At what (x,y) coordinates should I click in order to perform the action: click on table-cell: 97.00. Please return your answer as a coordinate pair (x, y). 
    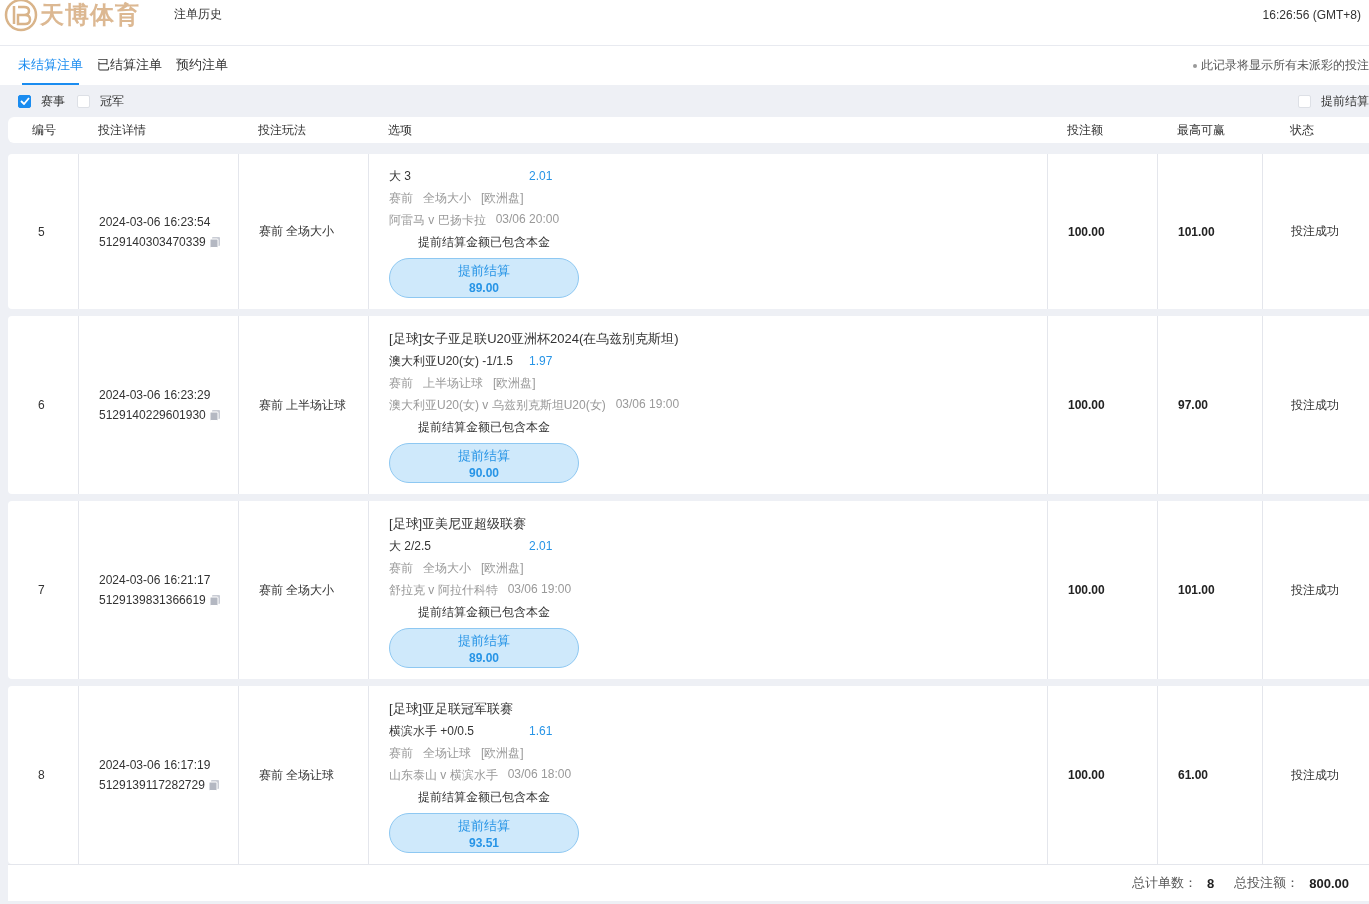
    Looking at the image, I should click on (1209, 405).